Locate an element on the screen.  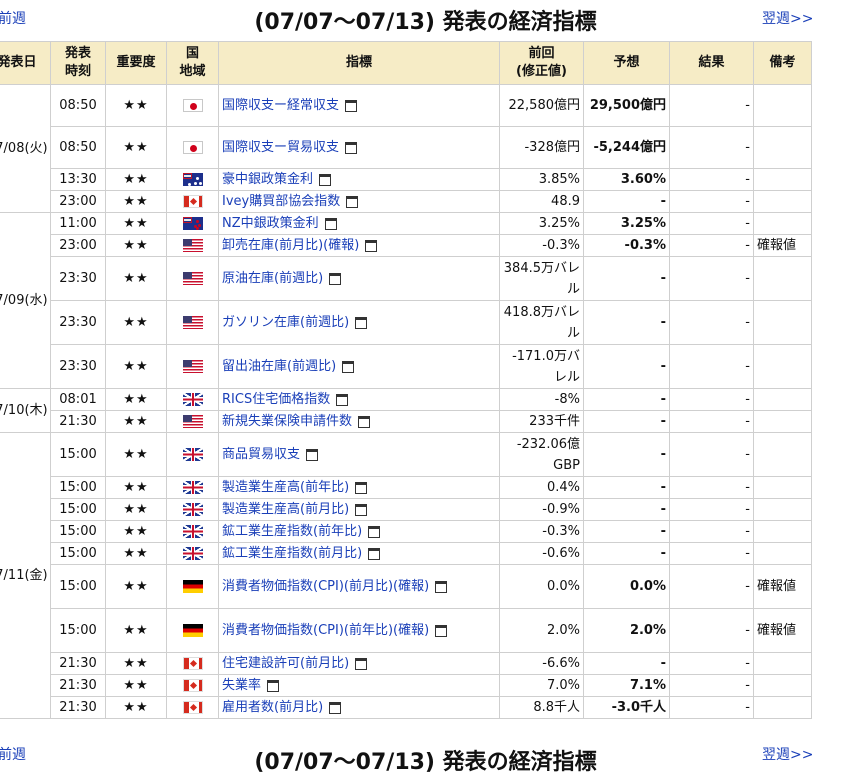
indicator-cell: ガソリン在庫(前週比) is located at coordinates (359, 322).